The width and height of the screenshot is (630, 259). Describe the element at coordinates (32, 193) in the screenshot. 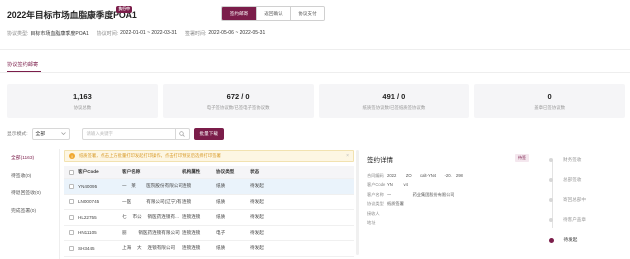

I see `sidebar-item-pending-return: 待退回签收(0)` at that location.